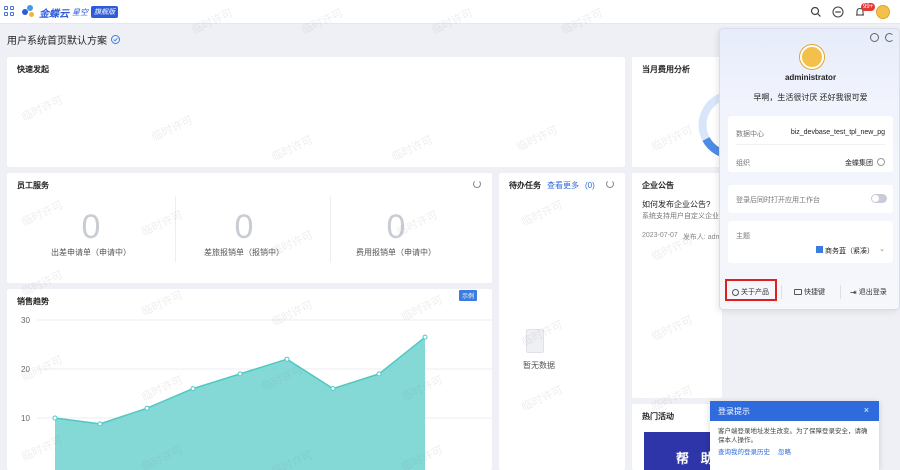 This screenshot has height=470, width=900. I want to click on page-title-text: 用户系统首页默认方案, so click(57, 41).